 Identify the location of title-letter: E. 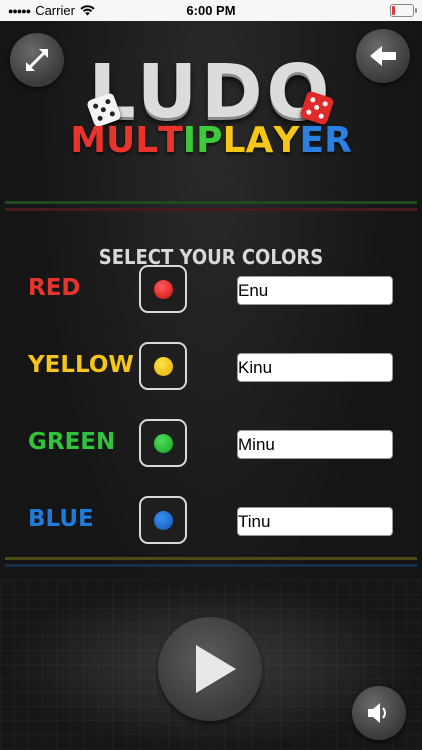
(312, 140).